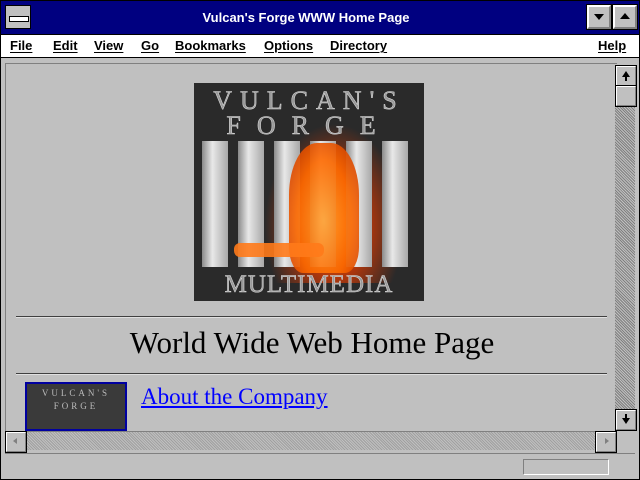  I want to click on maximize-button, so click(625, 17).